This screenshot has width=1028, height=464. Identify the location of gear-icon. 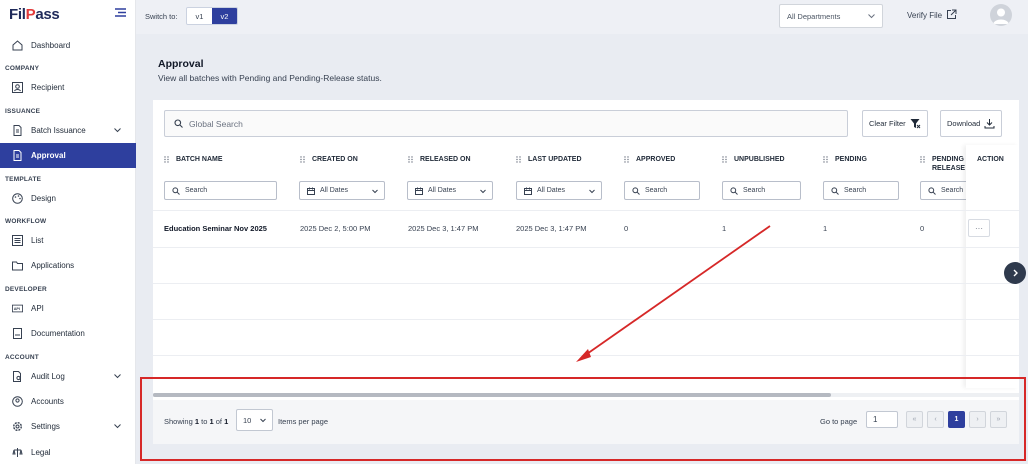
(17, 426).